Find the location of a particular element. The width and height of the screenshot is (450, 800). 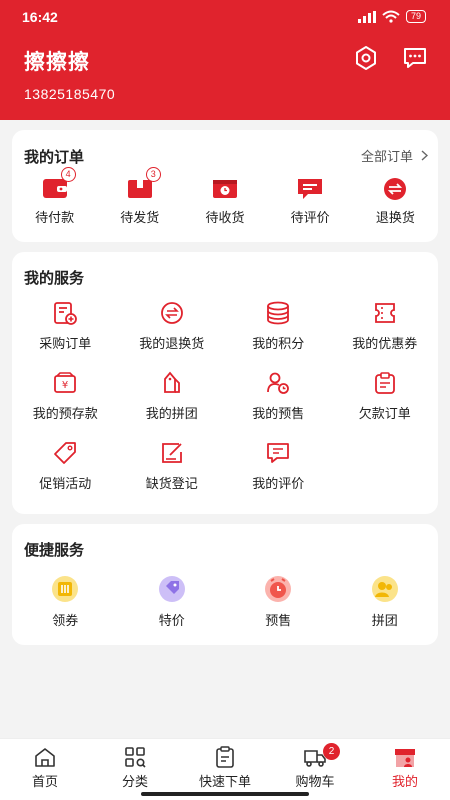

tab-quick-order: 快速下单 is located at coordinates (225, 769).